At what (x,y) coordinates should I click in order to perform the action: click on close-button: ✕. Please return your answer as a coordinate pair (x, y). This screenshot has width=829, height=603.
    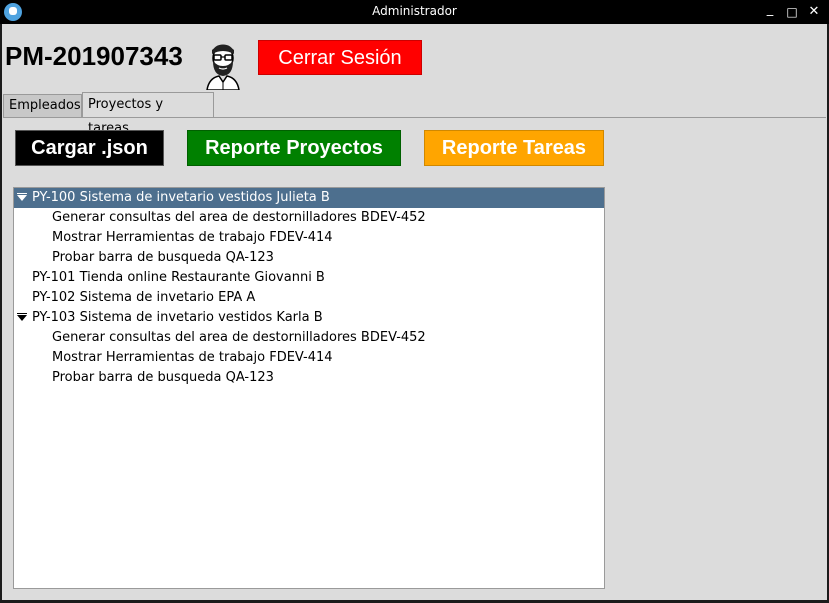
    Looking at the image, I should click on (814, 12).